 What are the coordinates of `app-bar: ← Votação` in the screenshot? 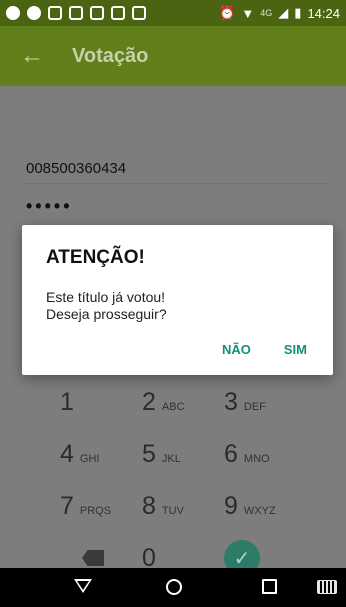 It's located at (173, 56).